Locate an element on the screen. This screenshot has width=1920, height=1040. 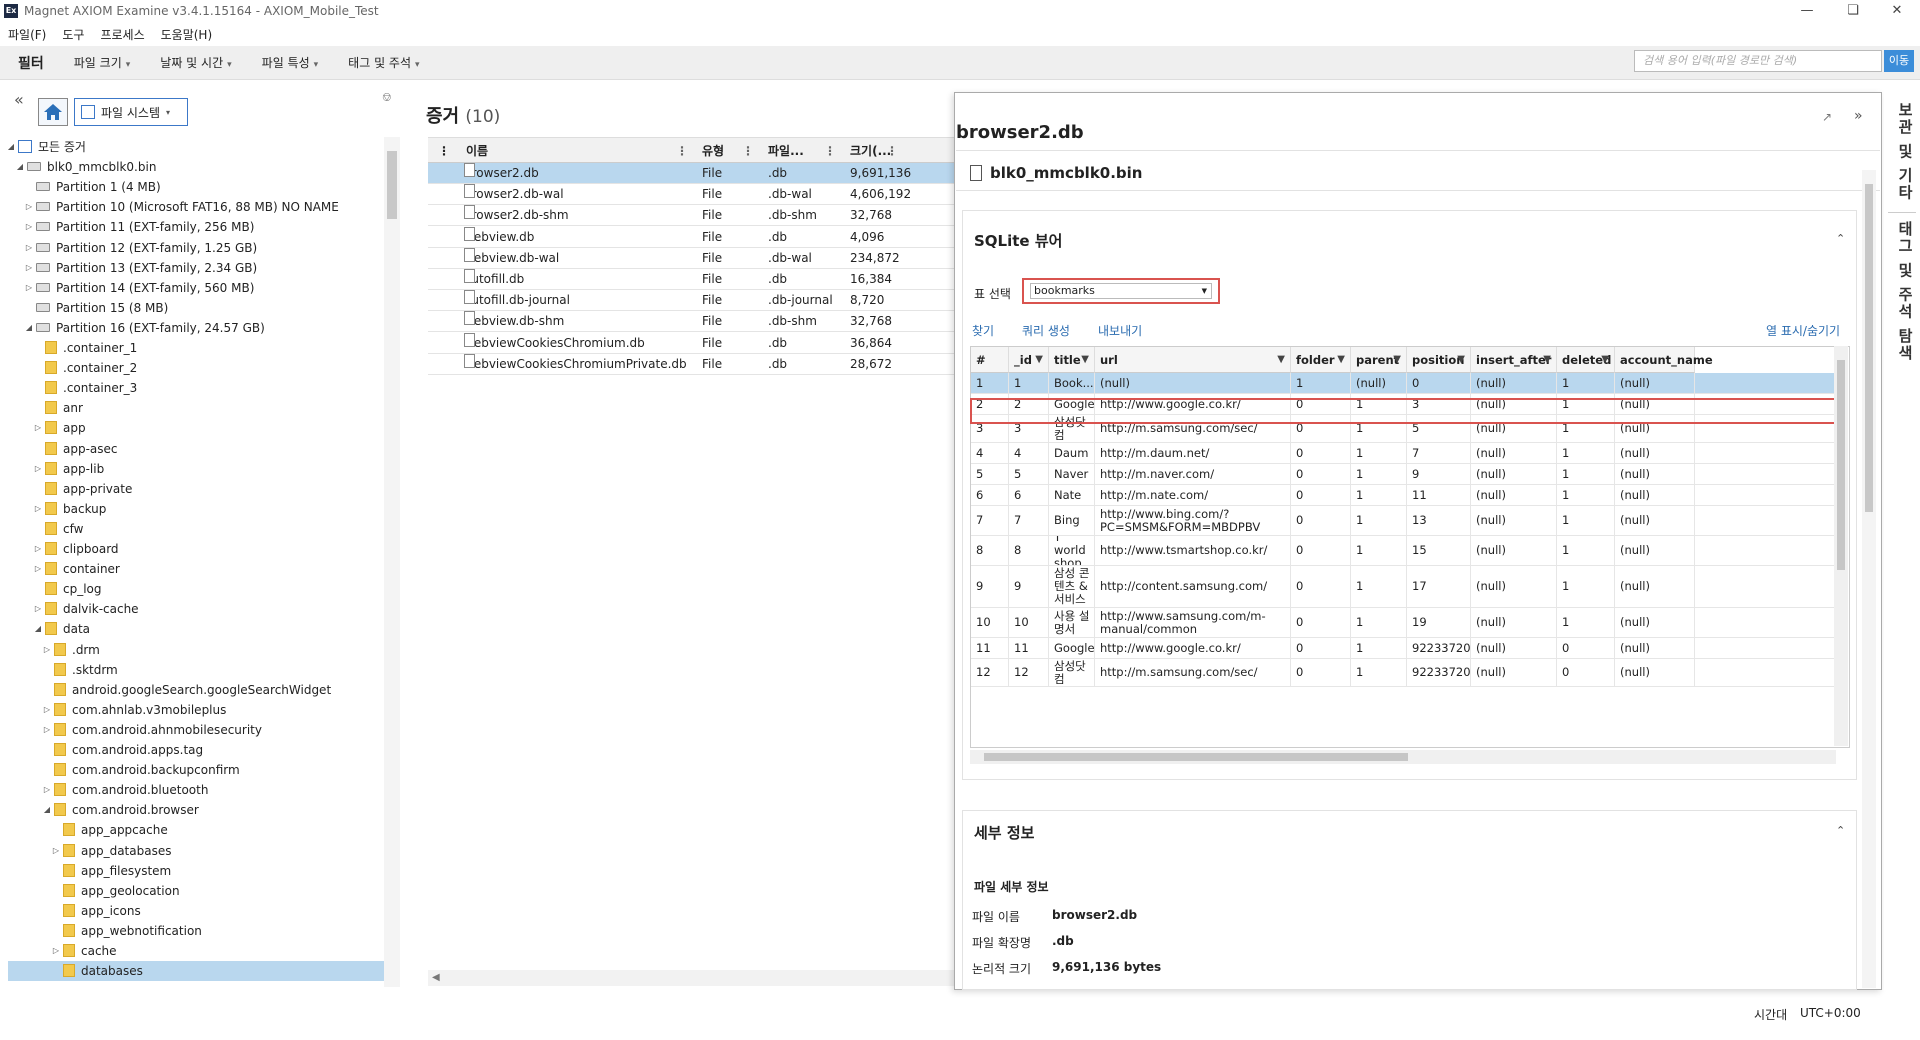
menu-tools: 도구 is located at coordinates (73, 34).